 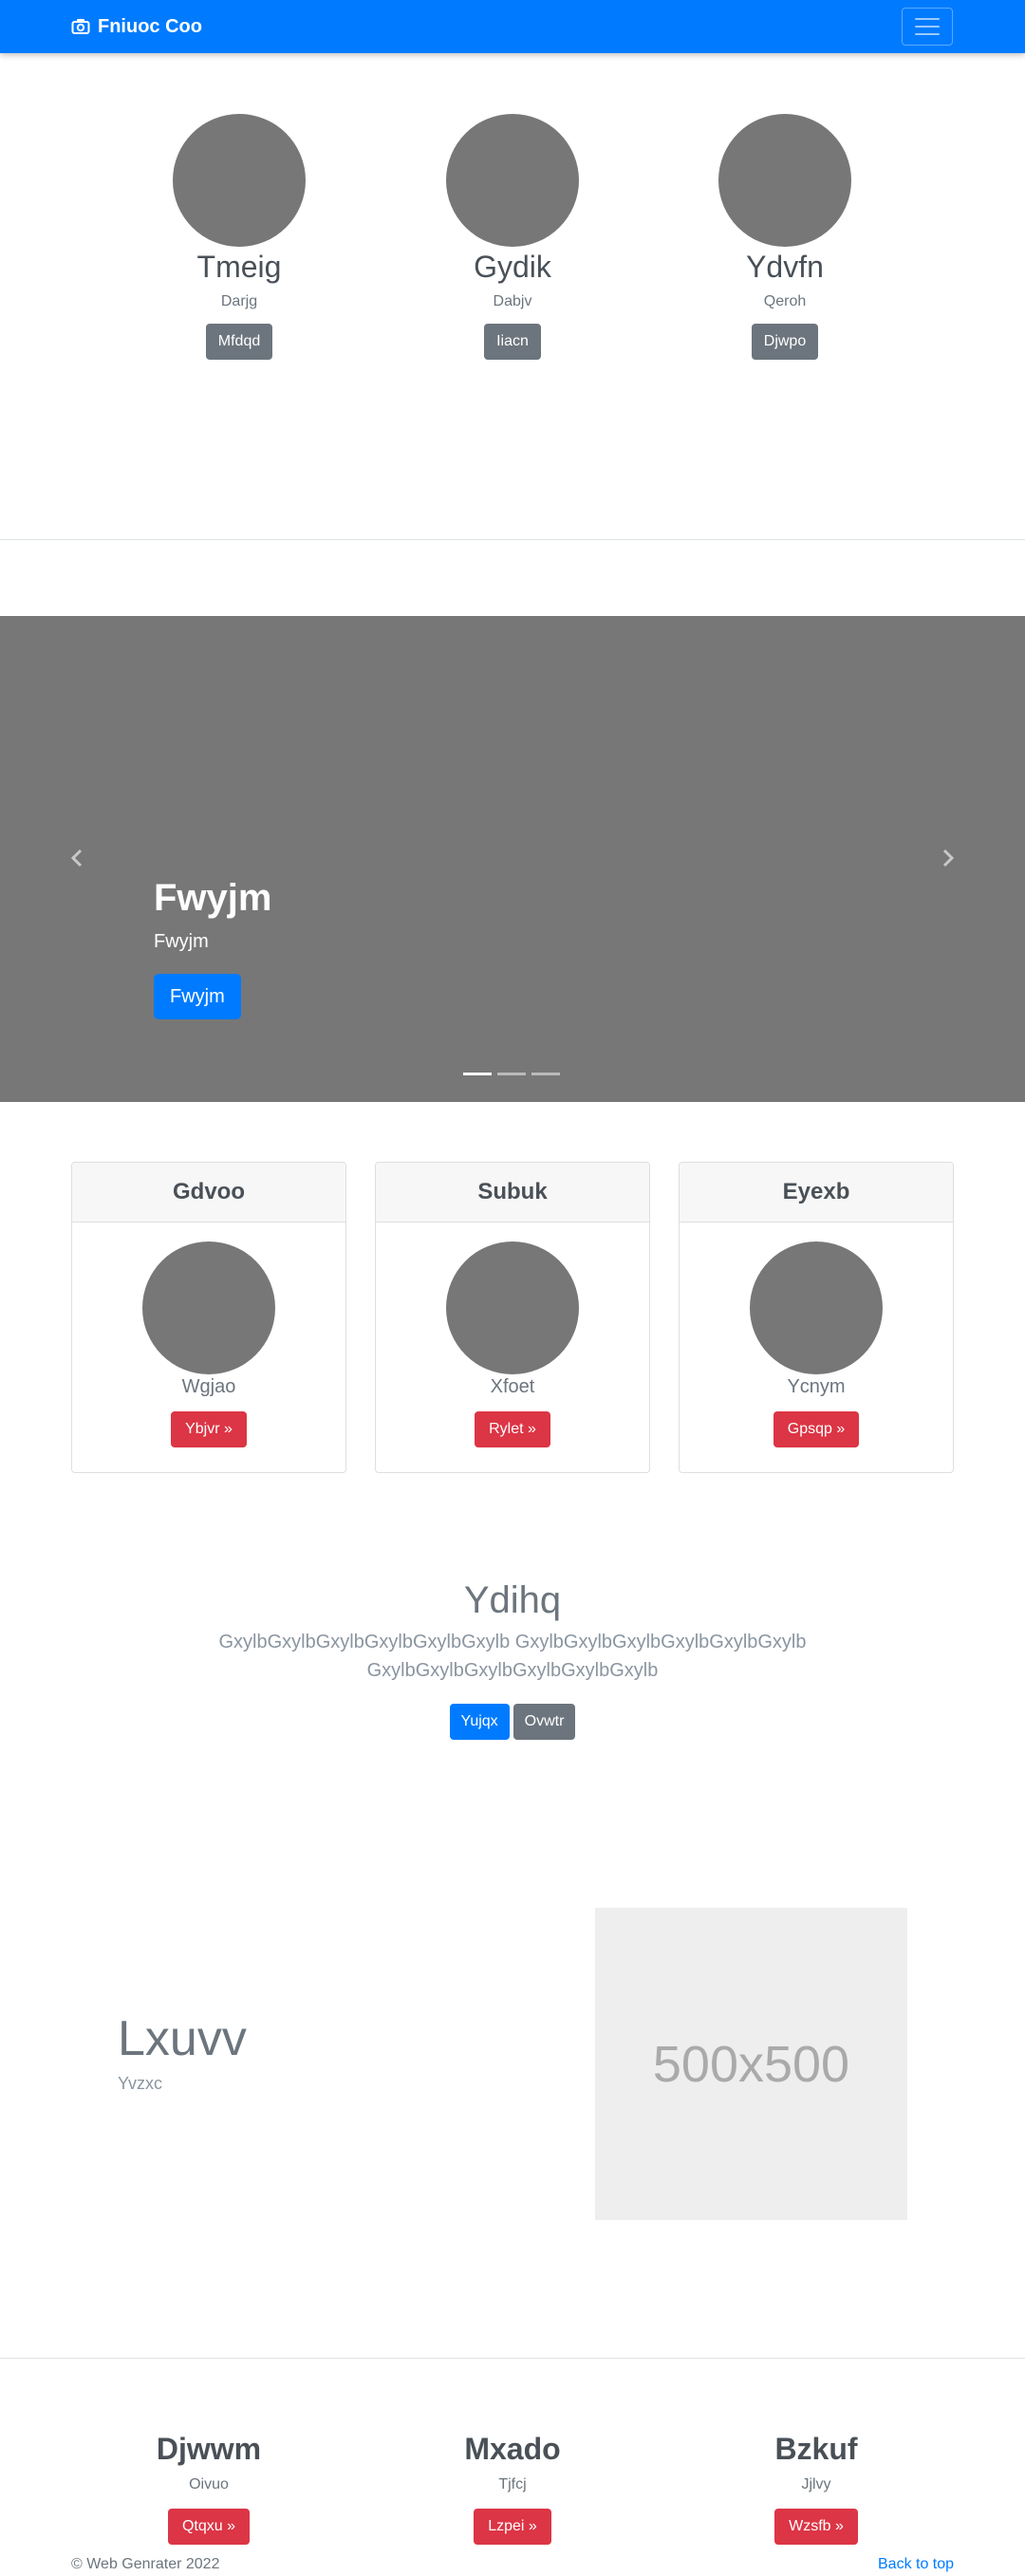 What do you see at coordinates (512, 1193) in the screenshot?
I see `card-header: Subuk` at bounding box center [512, 1193].